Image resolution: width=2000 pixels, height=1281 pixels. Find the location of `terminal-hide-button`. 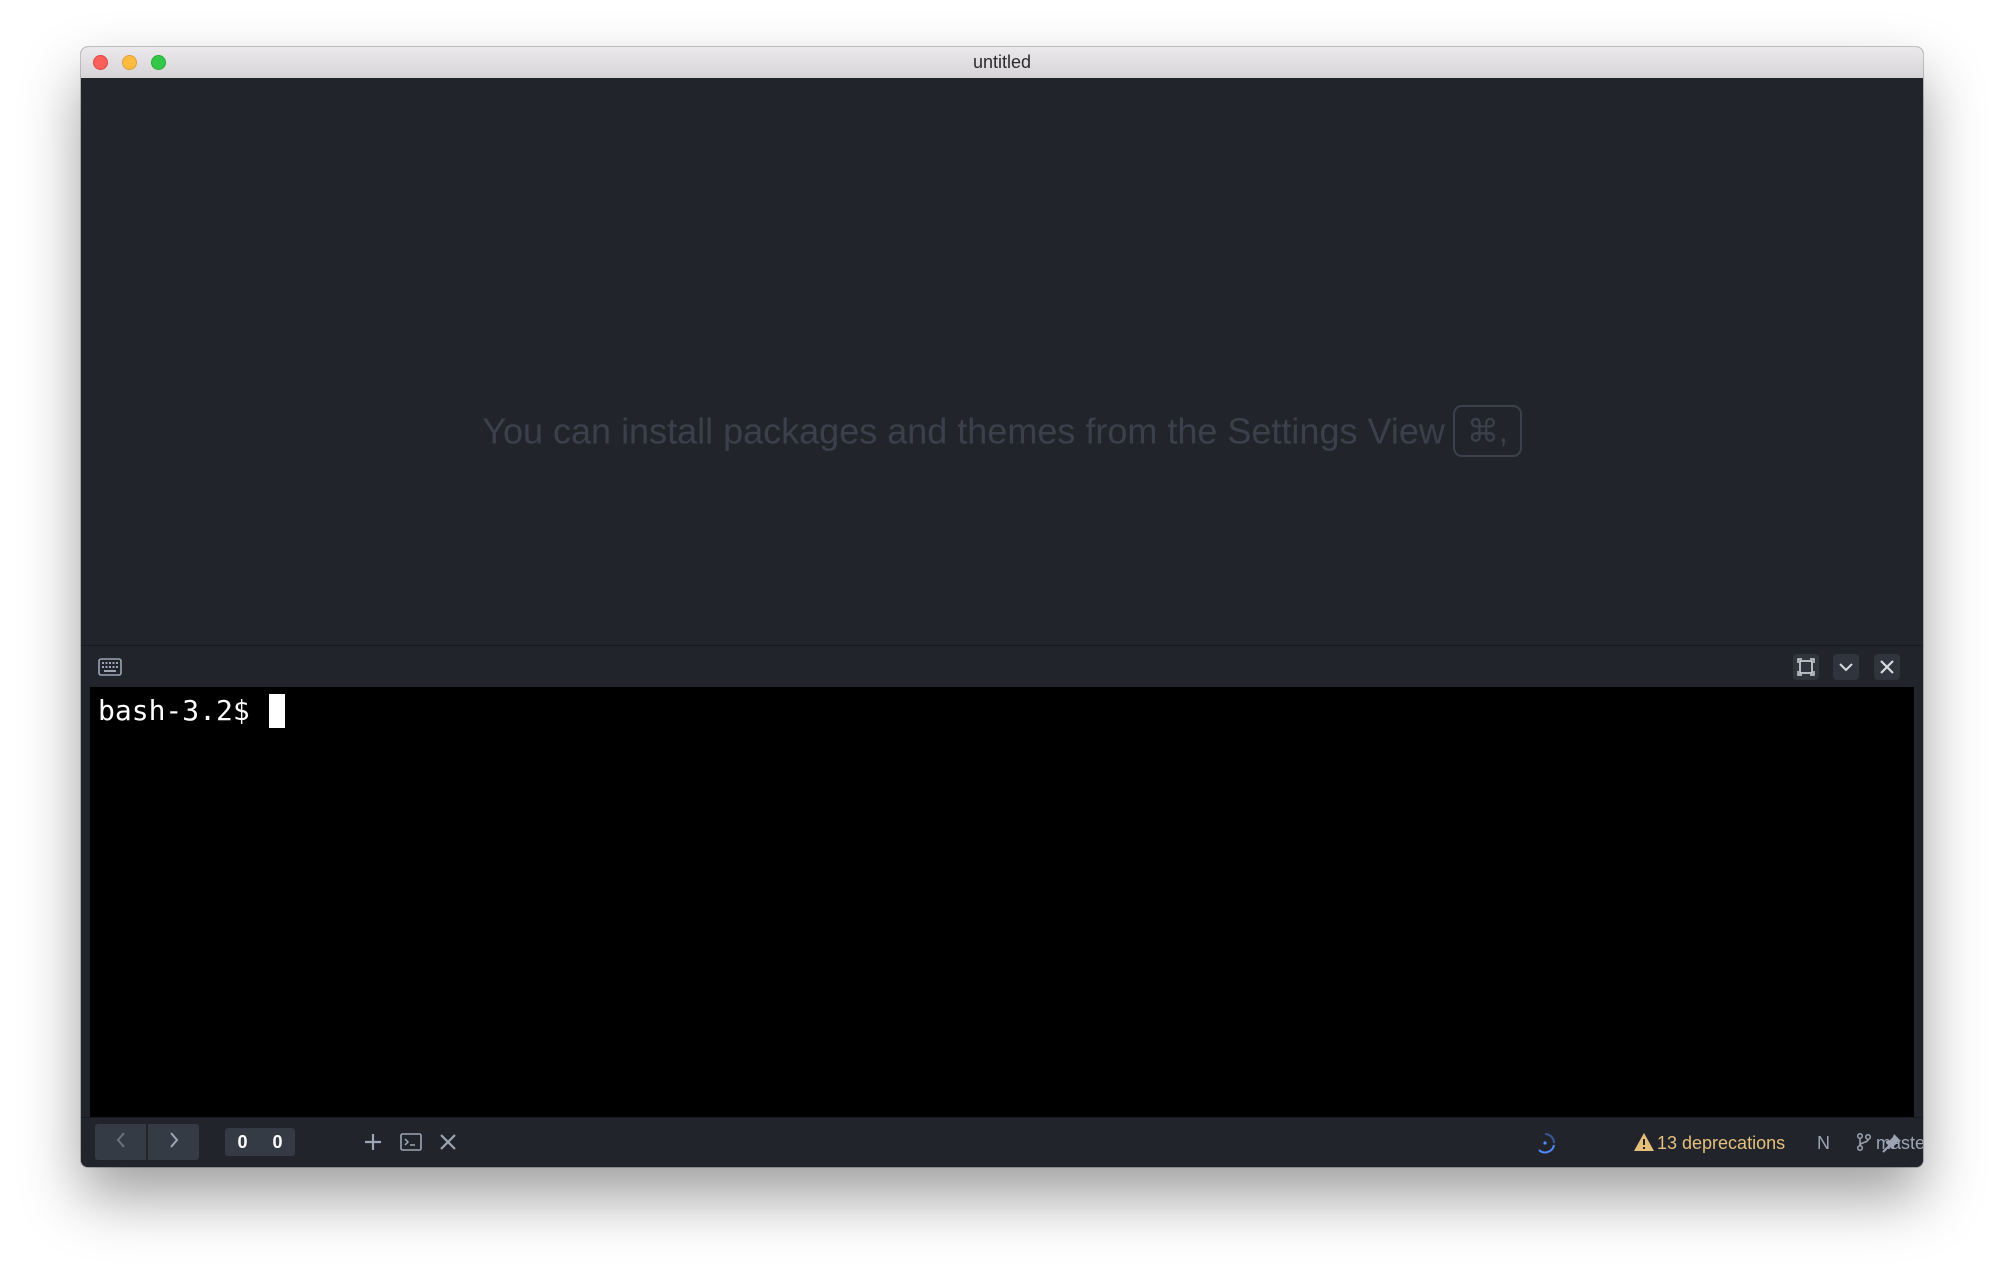

terminal-hide-button is located at coordinates (1846, 667).